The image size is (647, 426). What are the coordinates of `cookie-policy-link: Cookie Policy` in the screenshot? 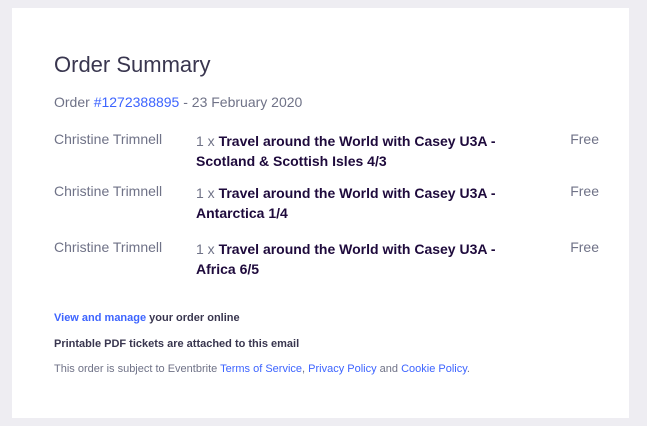 It's located at (434, 369).